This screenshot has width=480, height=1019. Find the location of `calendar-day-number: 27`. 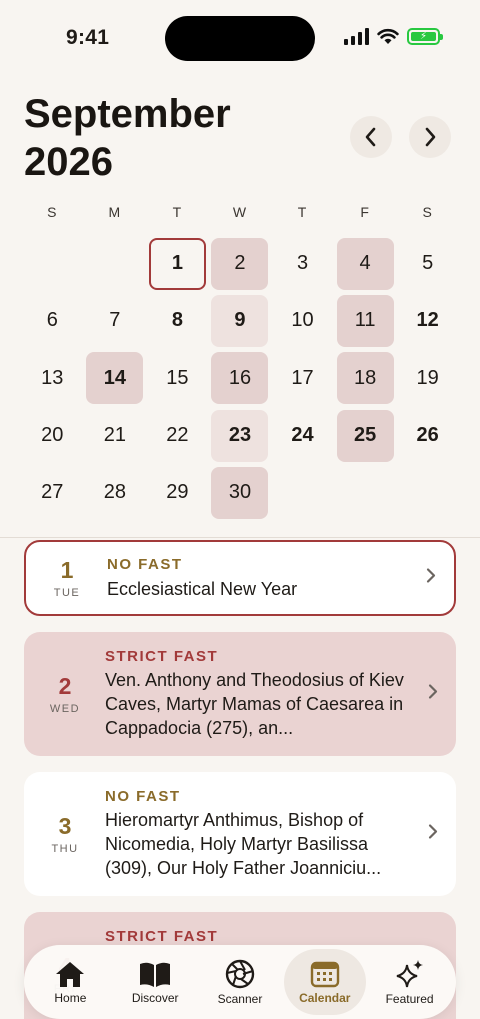

calendar-day-number: 27 is located at coordinates (52, 492).